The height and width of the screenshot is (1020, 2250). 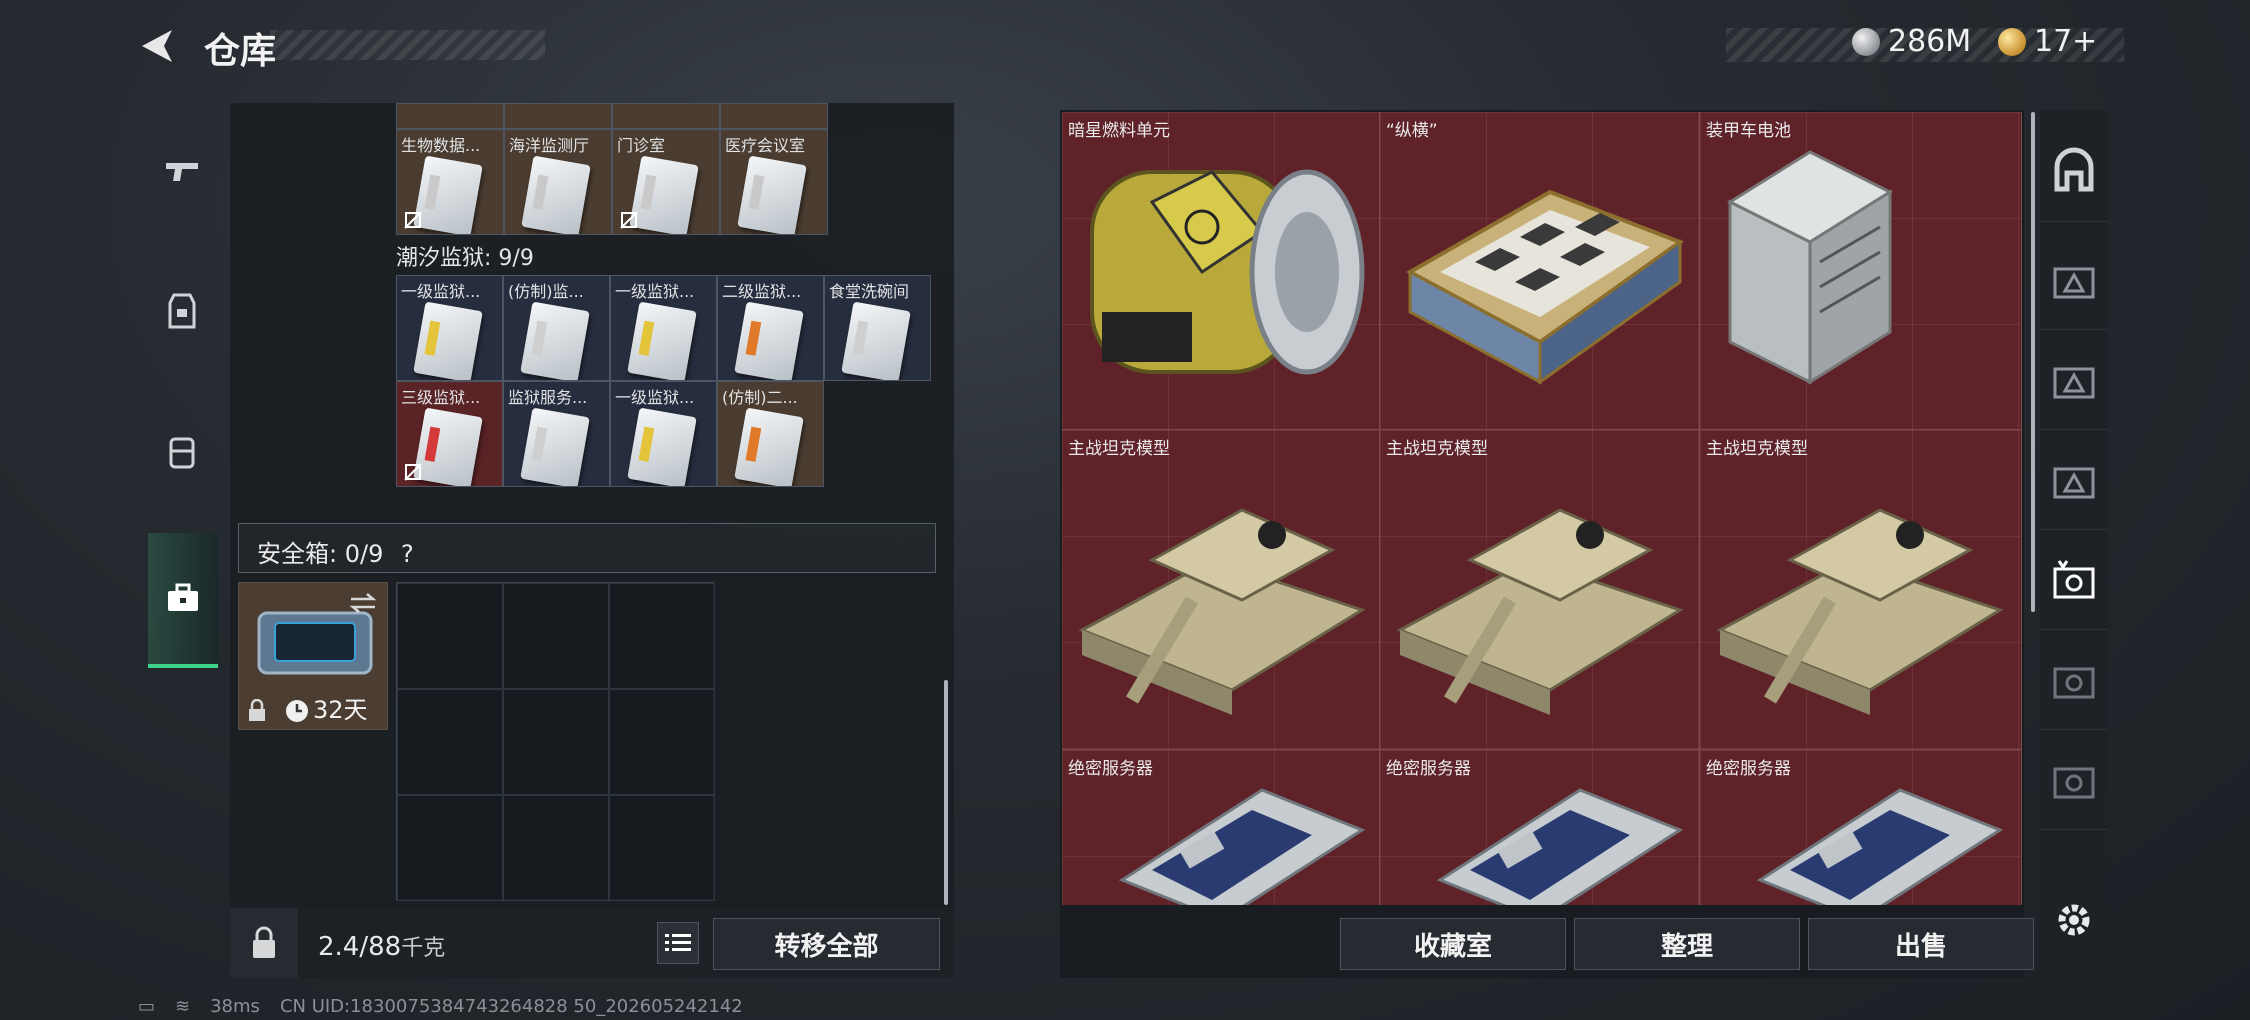 I want to click on storage-tabs-rail, so click(x=2074, y=545).